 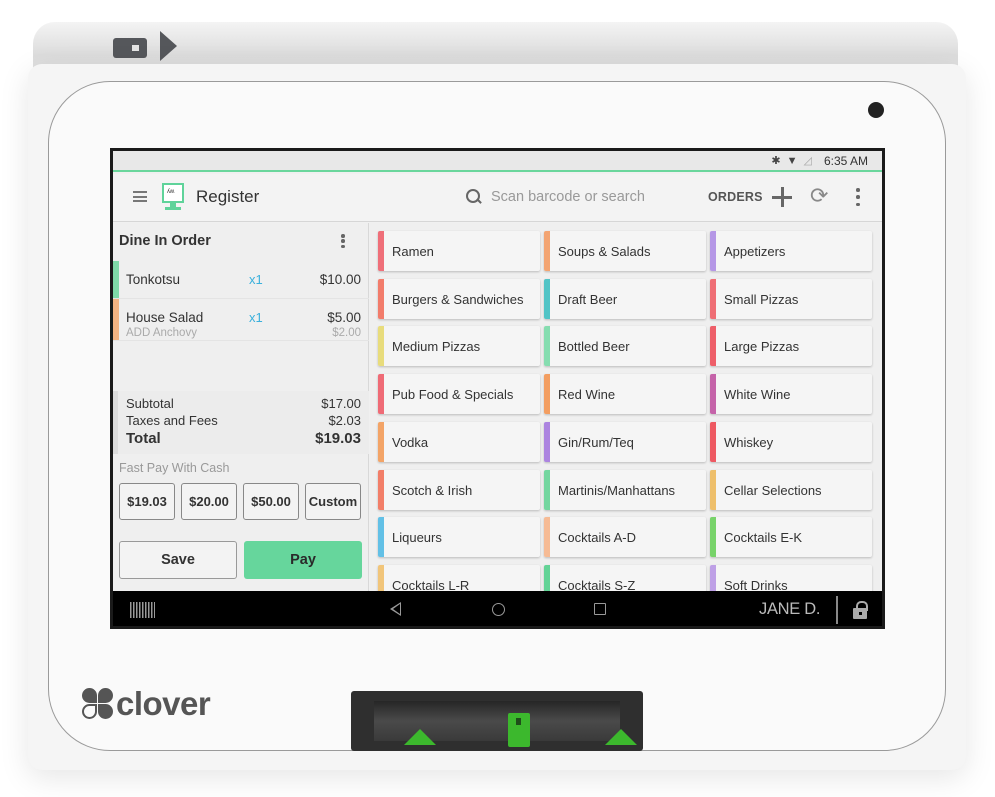 I want to click on category-label: Whiskey, so click(x=749, y=442).